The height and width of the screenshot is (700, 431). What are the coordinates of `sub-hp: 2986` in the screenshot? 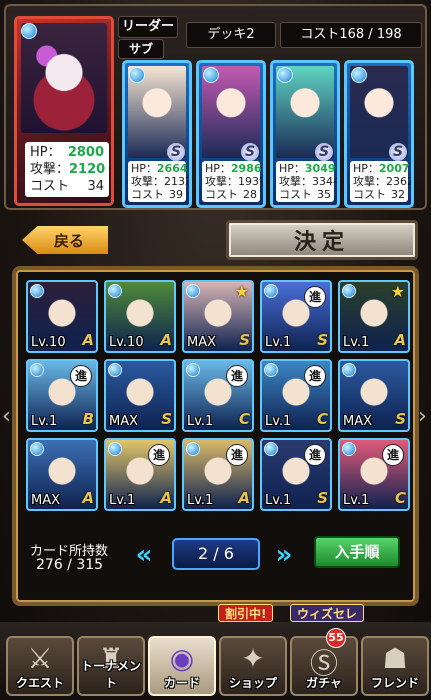 It's located at (246, 168).